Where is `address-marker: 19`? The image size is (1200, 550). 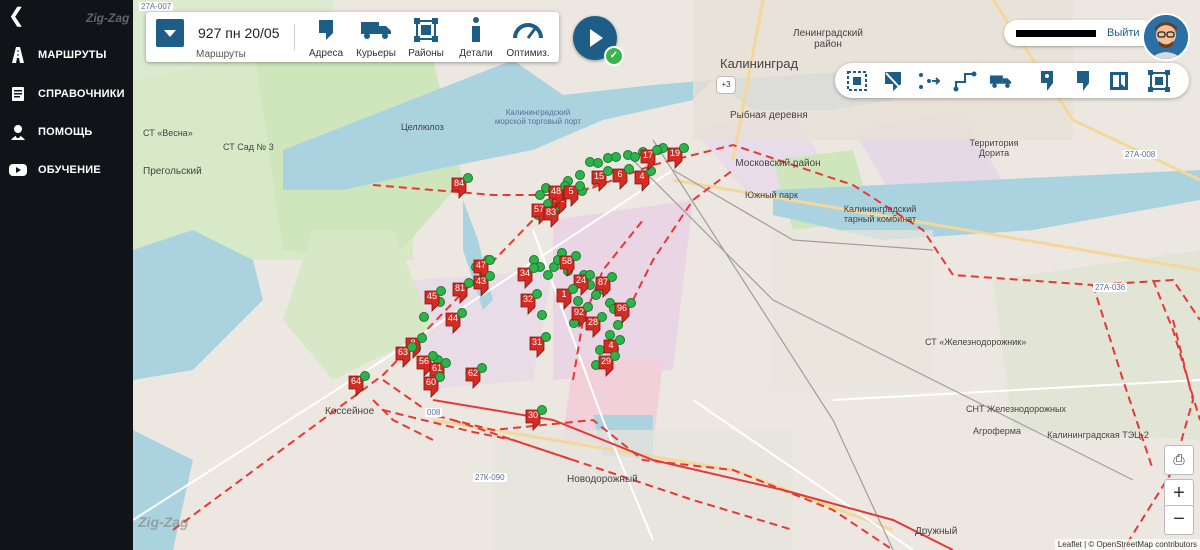 address-marker: 19 is located at coordinates (678, 156).